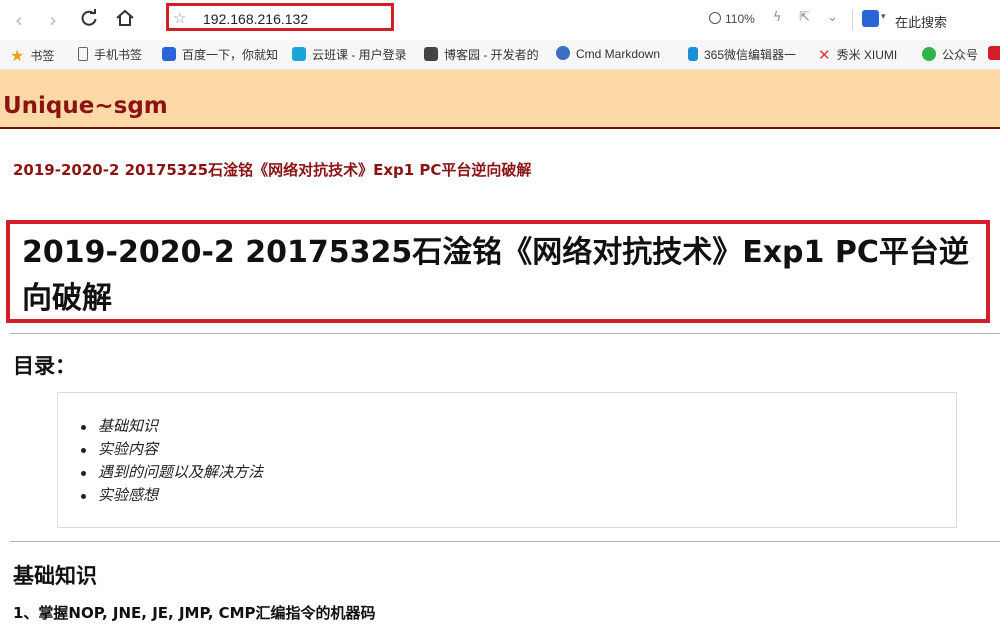 The width and height of the screenshot is (1000, 629). Describe the element at coordinates (500, 20) in the screenshot. I see `browser-toolbar: ‹ › ☆ 192.168.216.132 110% ϟ ⇱ ⌄ ▾ 在此搜索` at that location.